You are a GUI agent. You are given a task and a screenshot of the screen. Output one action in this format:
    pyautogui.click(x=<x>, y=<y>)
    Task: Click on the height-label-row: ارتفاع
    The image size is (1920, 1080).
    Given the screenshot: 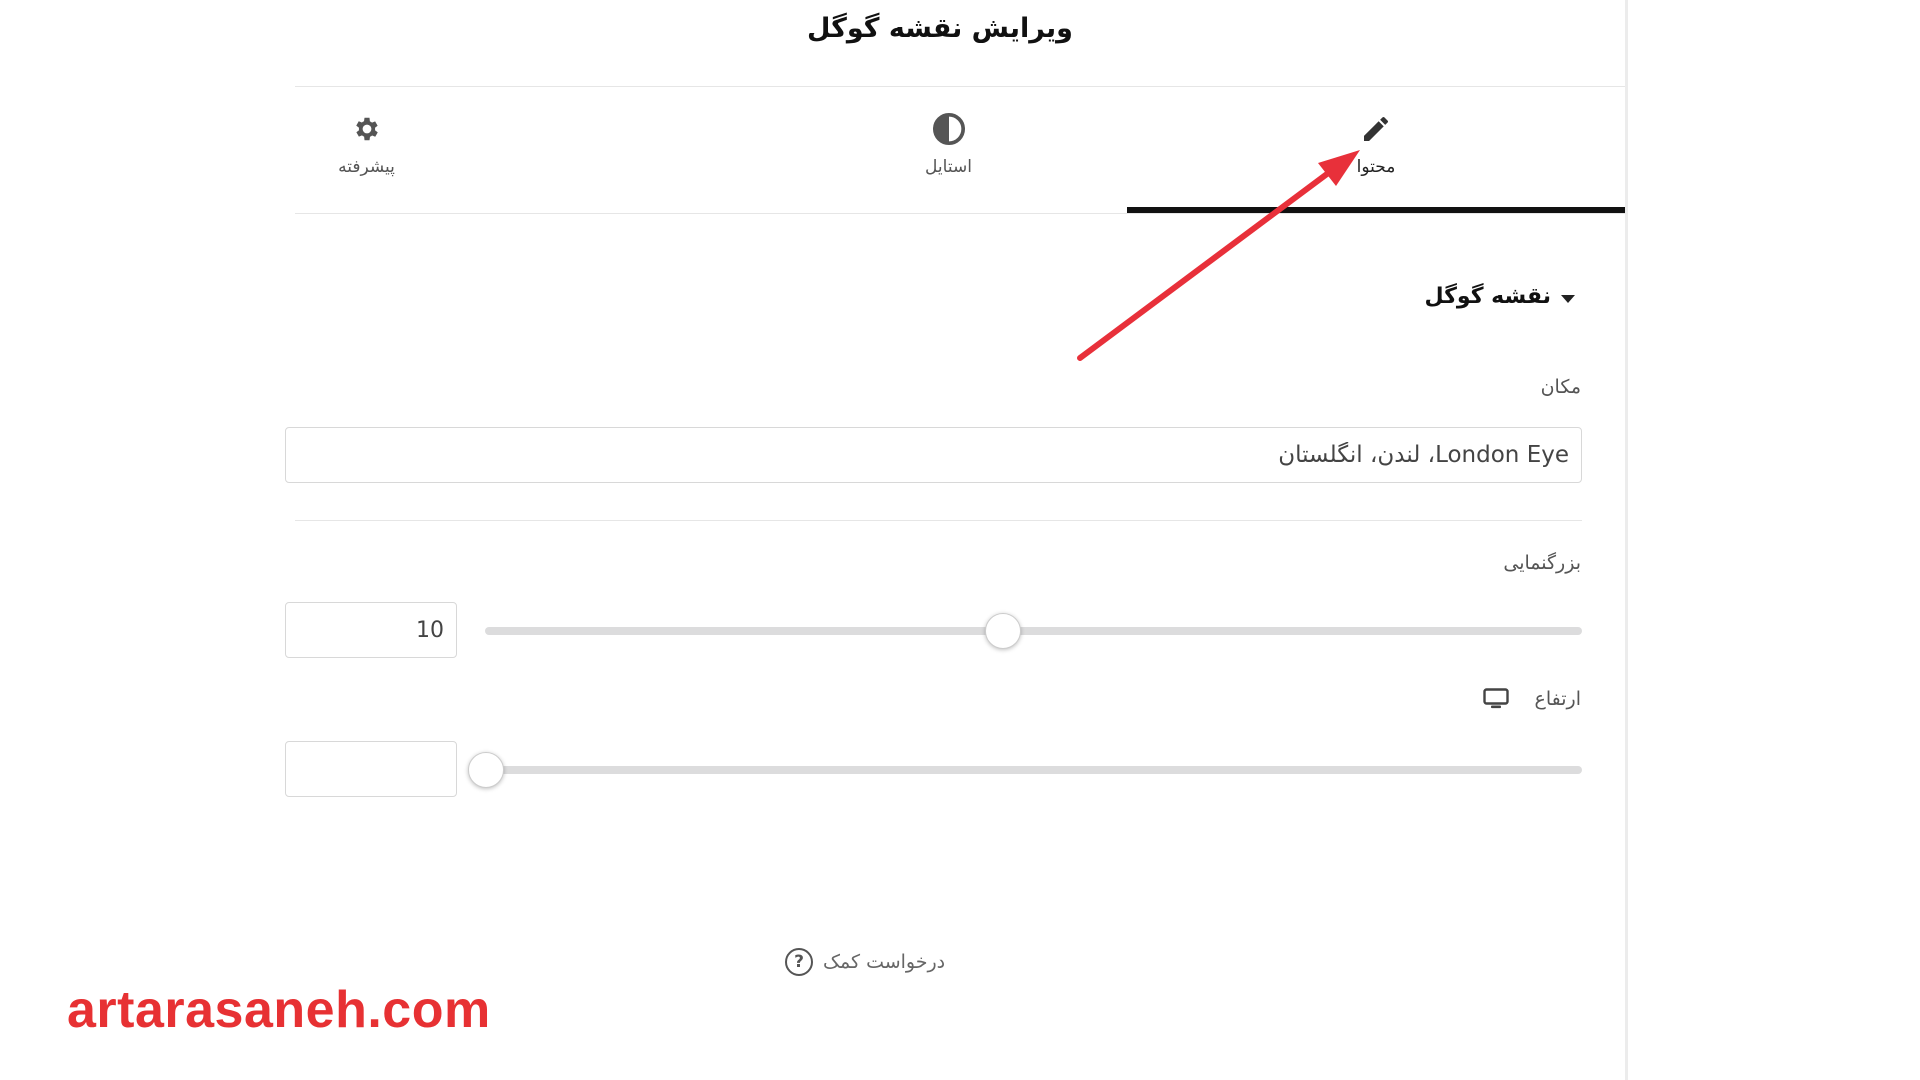 What is the action you would take?
    pyautogui.click(x=1531, y=699)
    